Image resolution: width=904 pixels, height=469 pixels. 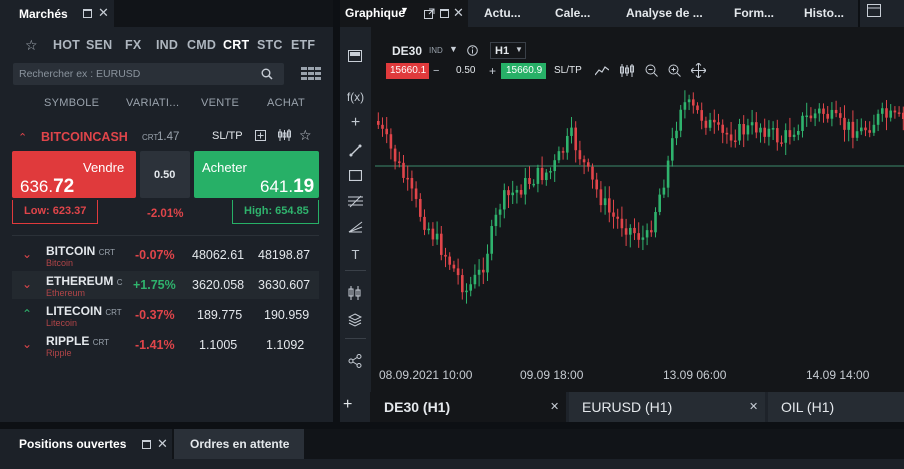 What do you see at coordinates (66, 45) in the screenshot?
I see `category-hot: HOT` at bounding box center [66, 45].